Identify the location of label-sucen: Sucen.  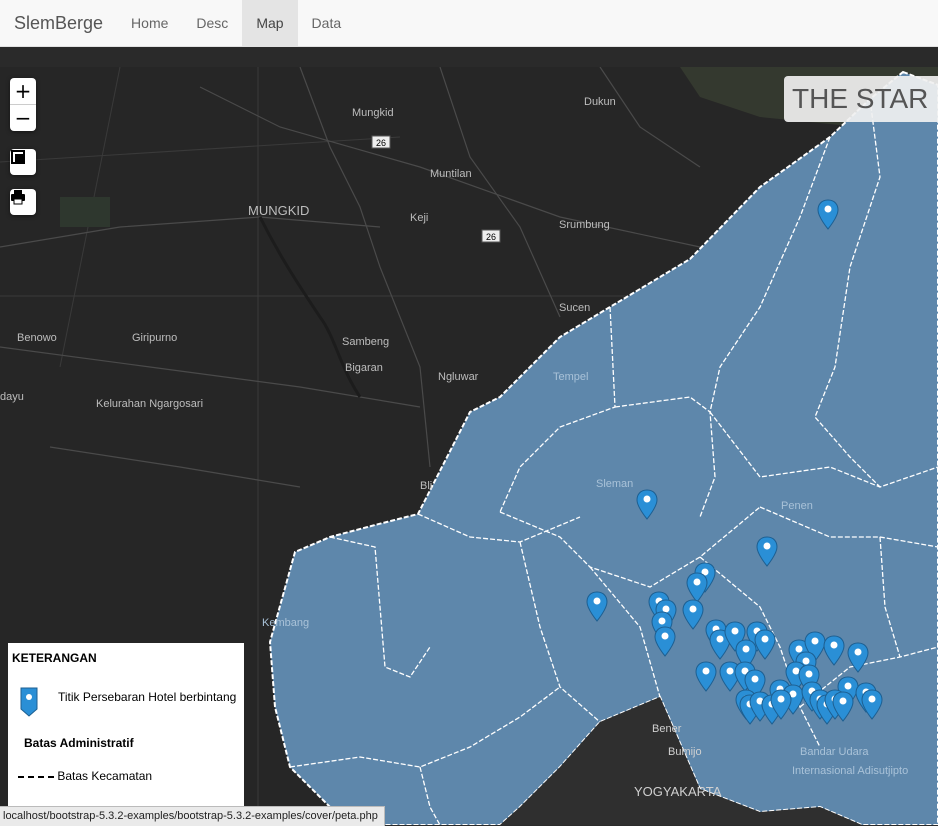
(574, 308).